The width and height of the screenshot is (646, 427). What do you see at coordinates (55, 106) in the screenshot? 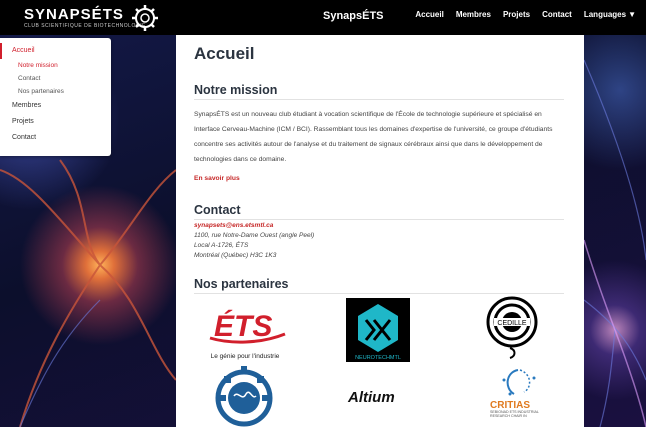
I see `sidenav-item-membres: Membres` at bounding box center [55, 106].